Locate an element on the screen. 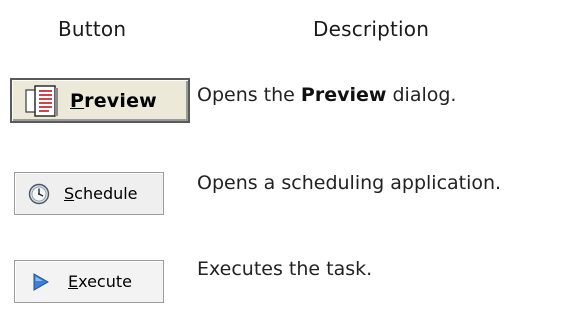 The image size is (579, 318). schedule-button: Schedule is located at coordinates (89, 193).